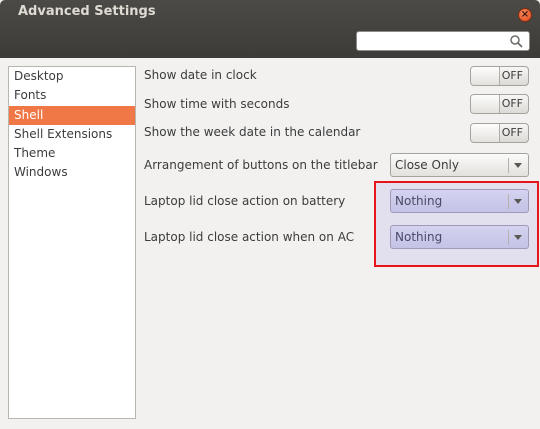 This screenshot has width=540, height=429. Describe the element at coordinates (245, 201) in the screenshot. I see `lid-battery-label: Laptop lid close action on battery` at that location.